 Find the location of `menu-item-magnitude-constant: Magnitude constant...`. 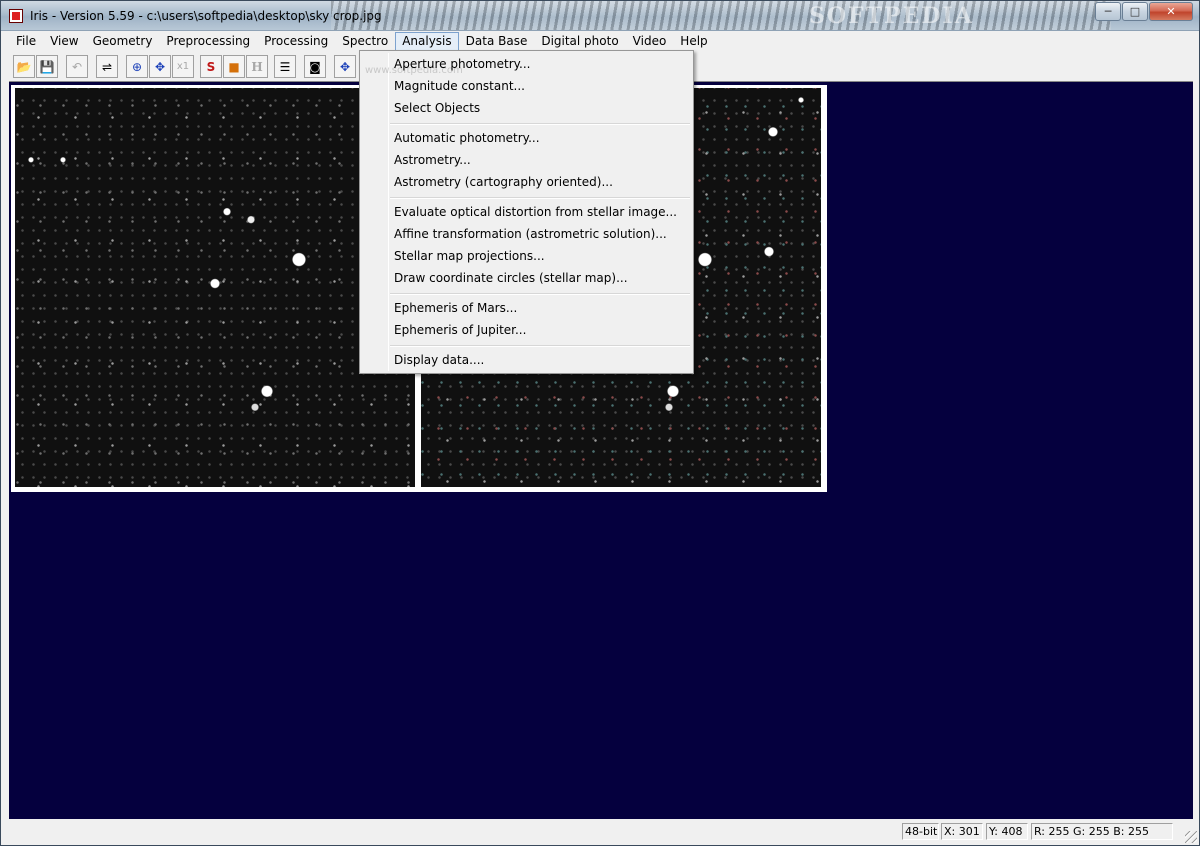

menu-item-magnitude-constant: Magnitude constant... is located at coordinates (526, 86).